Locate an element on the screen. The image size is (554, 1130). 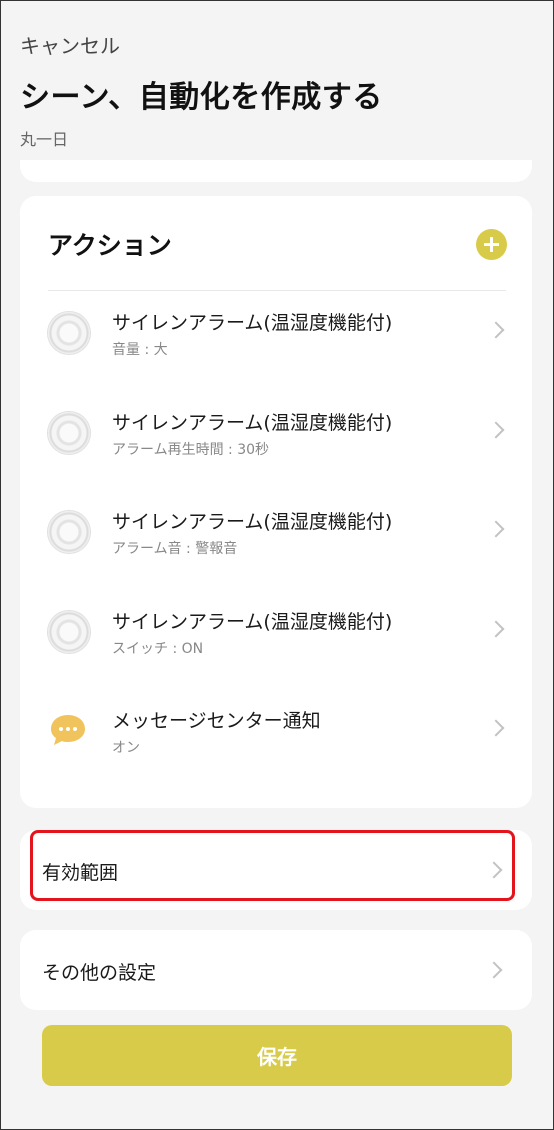
cancel-button: キャンセル is located at coordinates (70, 44).